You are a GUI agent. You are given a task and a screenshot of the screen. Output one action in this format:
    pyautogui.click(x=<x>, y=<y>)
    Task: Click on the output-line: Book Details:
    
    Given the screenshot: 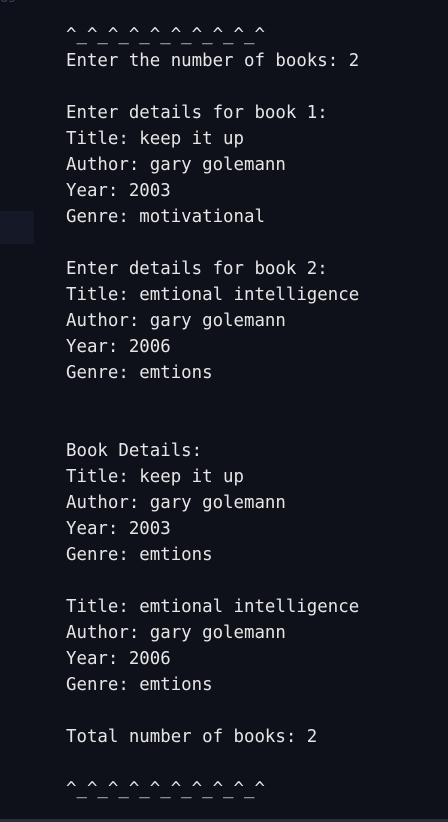 What is the action you would take?
    pyautogui.click(x=134, y=451)
    